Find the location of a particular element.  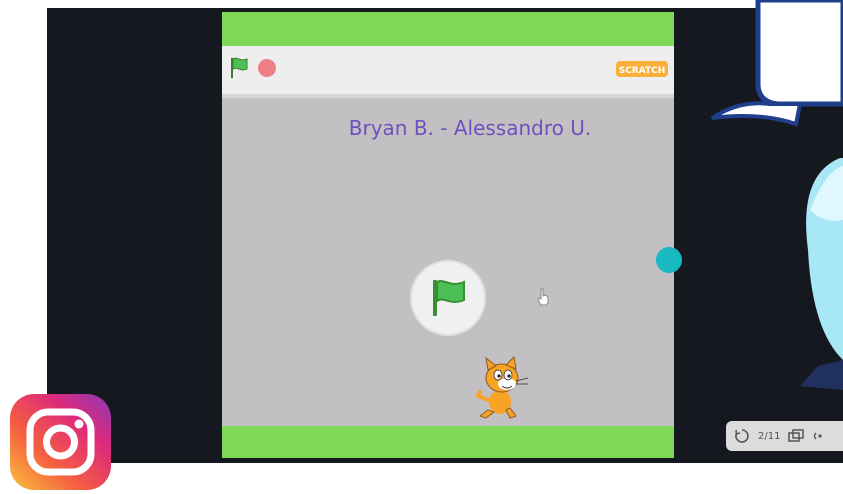

svg-text: SCRATCH is located at coordinates (642, 71).